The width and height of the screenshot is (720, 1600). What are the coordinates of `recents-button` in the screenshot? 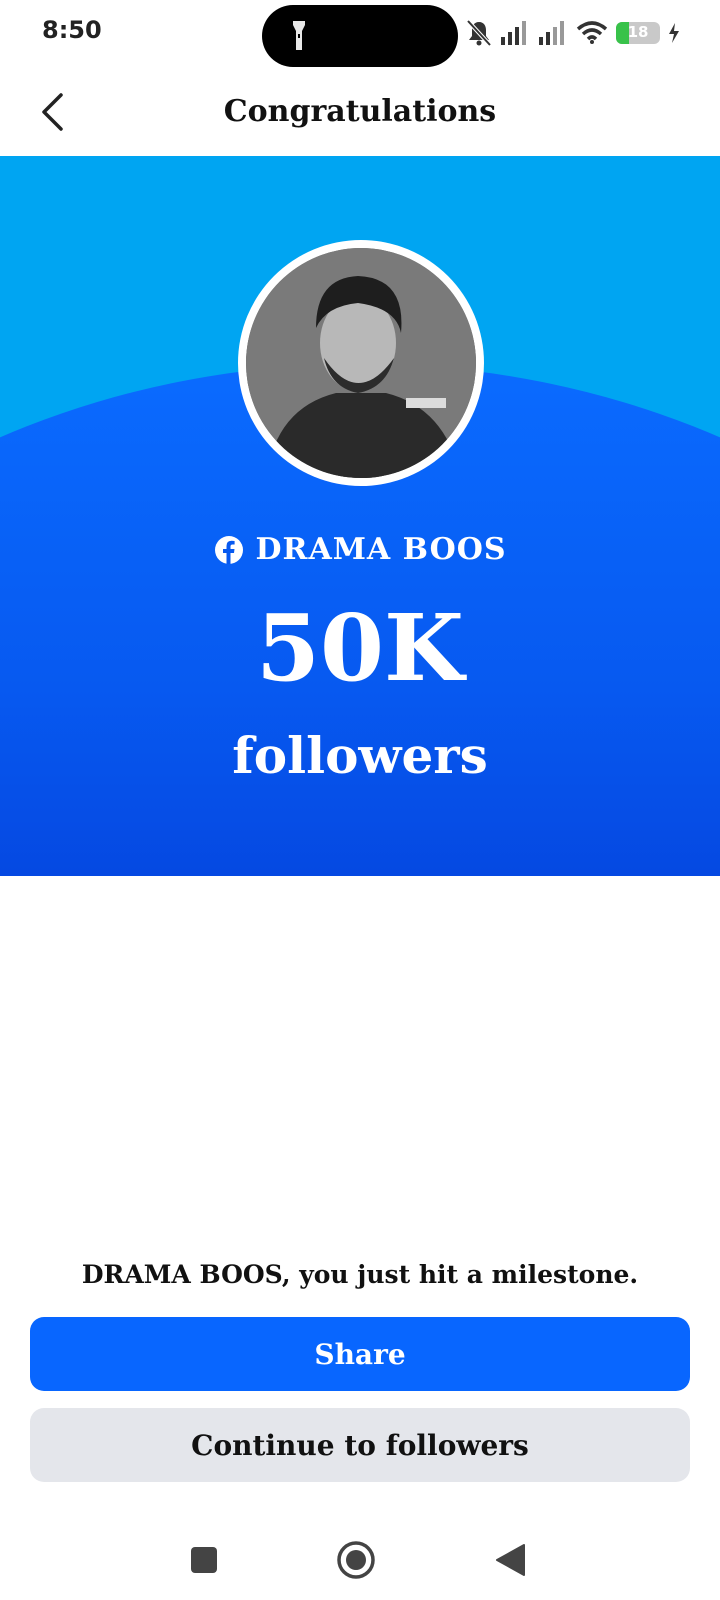 It's located at (204, 1560).